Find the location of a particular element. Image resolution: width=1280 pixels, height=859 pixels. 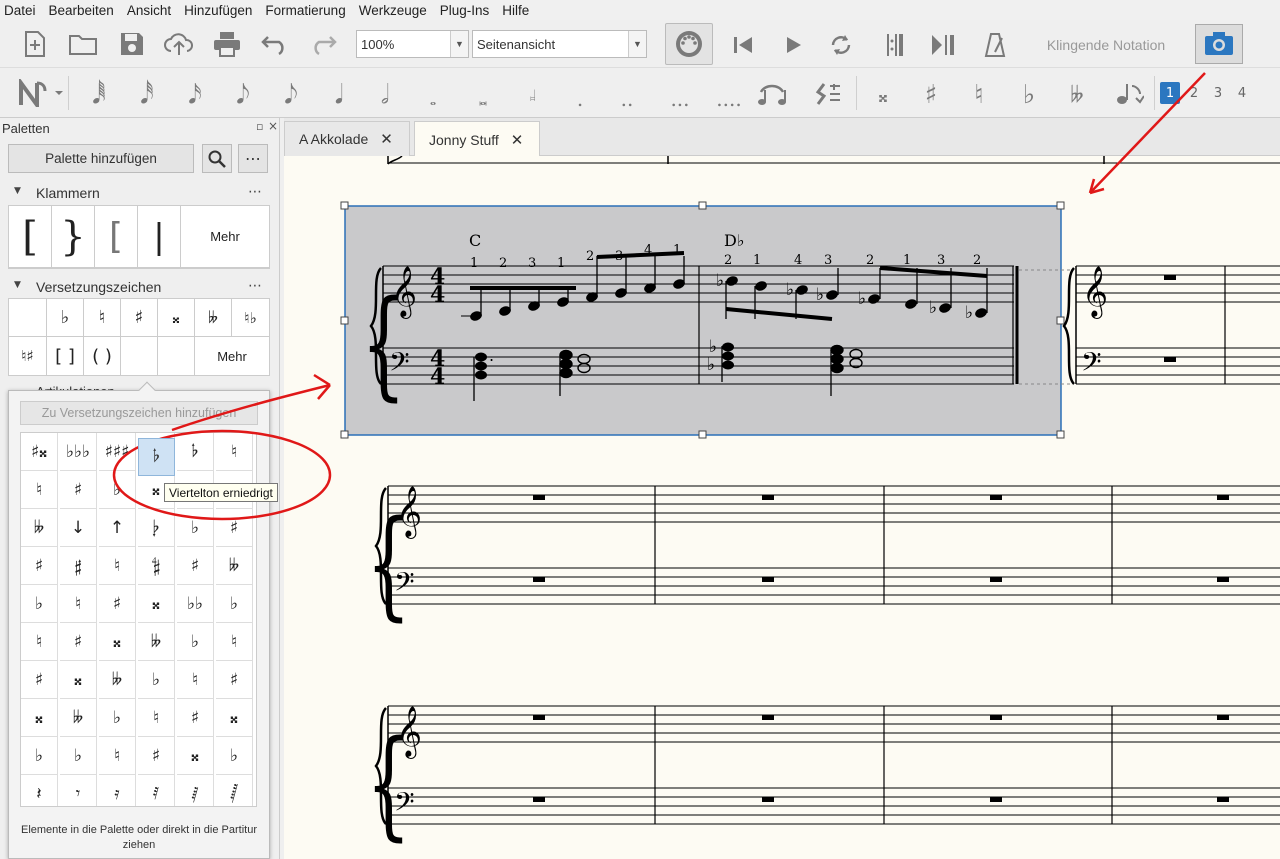

close-icon: ✕ is located at coordinates (517, 140).